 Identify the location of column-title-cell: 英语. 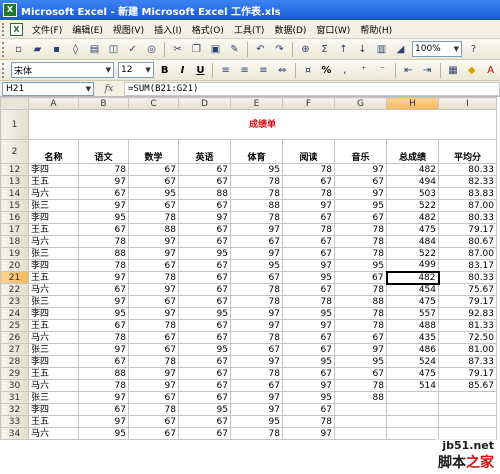
(204, 151).